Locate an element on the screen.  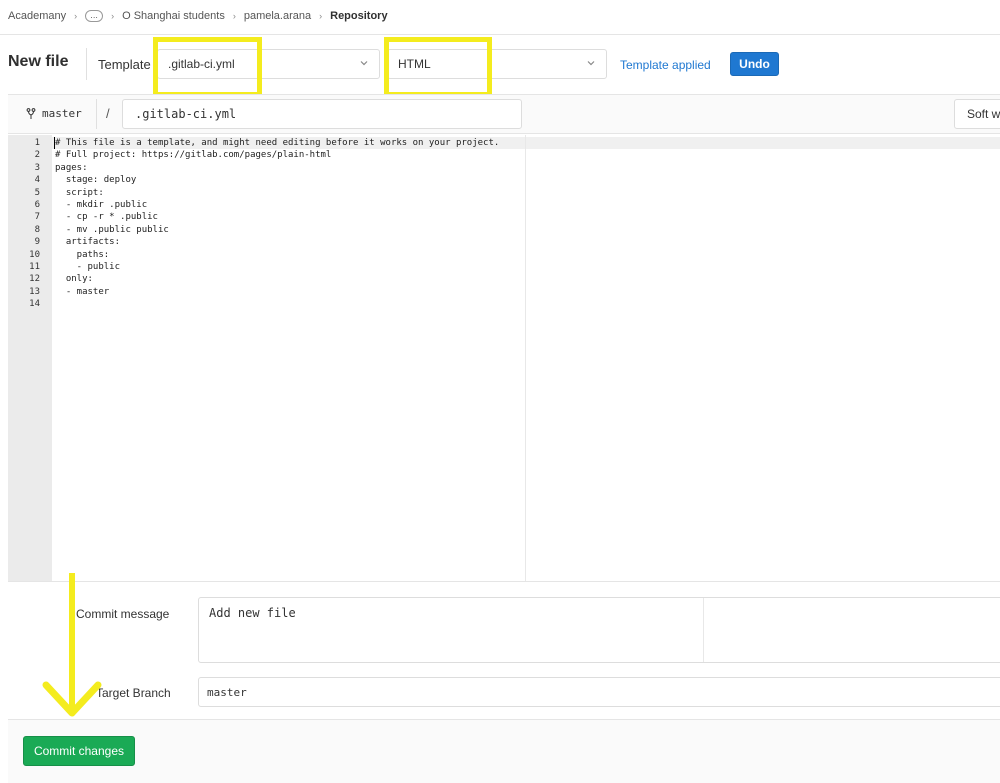
code-line: - master is located at coordinates (82, 291).